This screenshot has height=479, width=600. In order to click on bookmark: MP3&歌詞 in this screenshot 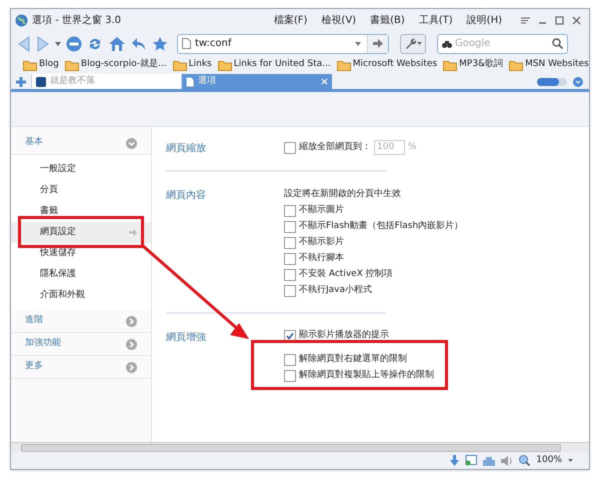, I will do `click(473, 65)`.